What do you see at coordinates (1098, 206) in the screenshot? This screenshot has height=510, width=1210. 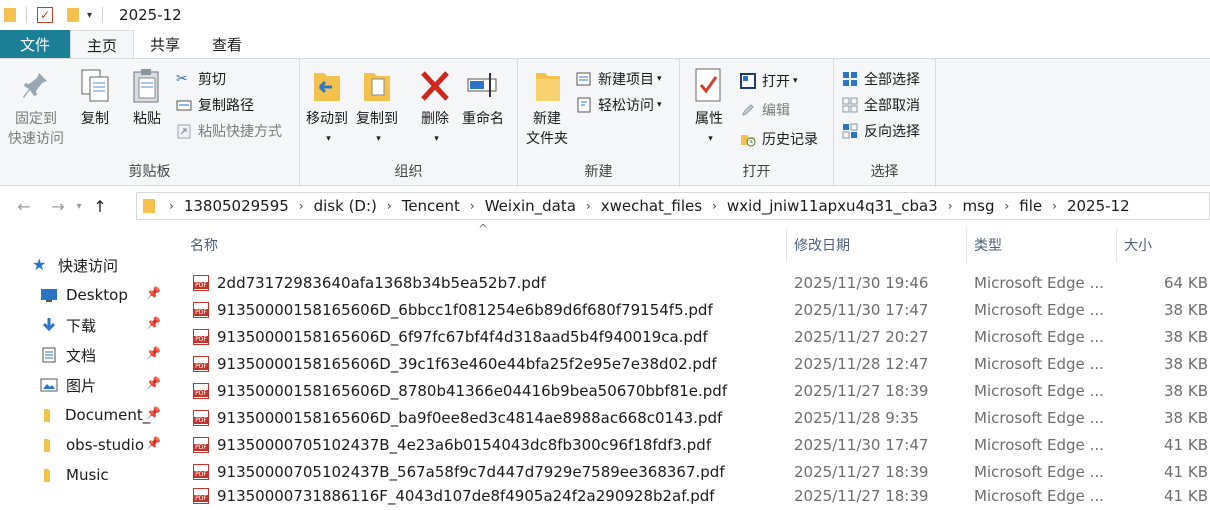 I see `breadcrumb-item: 2025-12` at bounding box center [1098, 206].